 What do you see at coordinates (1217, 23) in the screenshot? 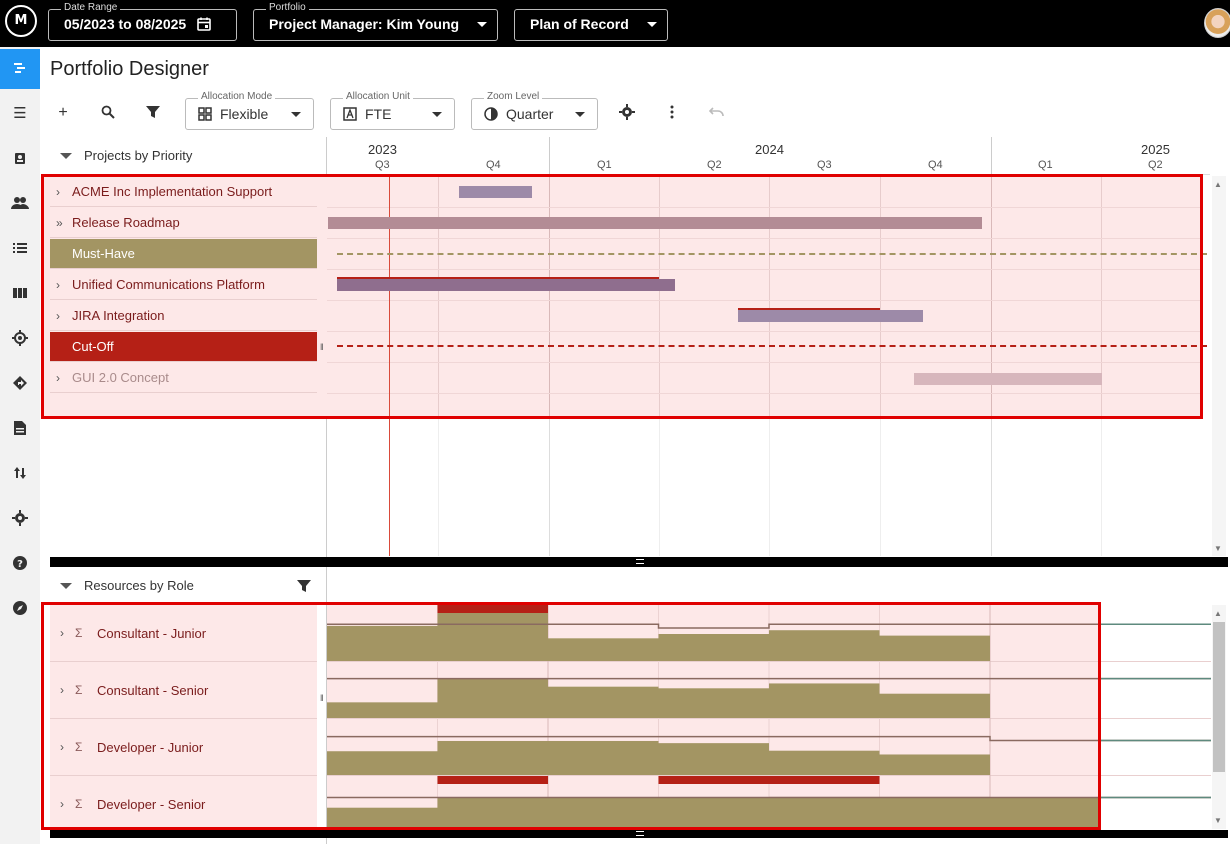
I see `user-avatar` at bounding box center [1217, 23].